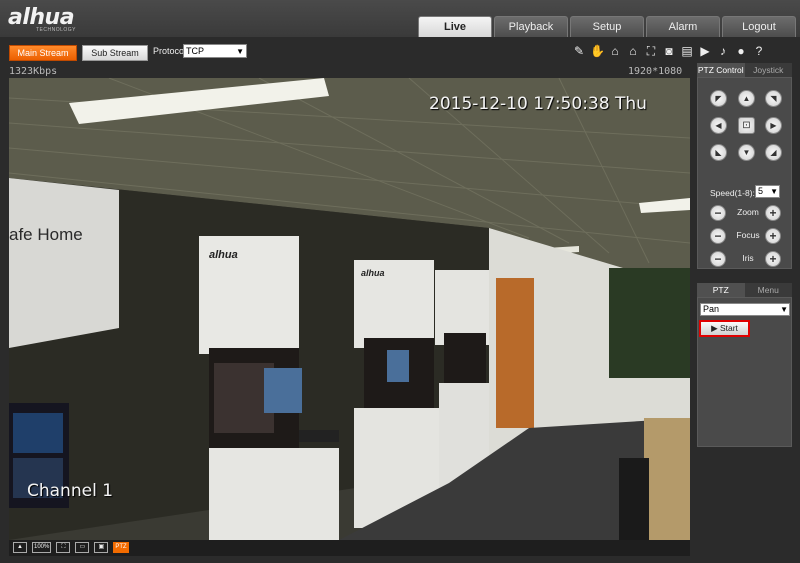  What do you see at coordinates (748, 258) in the screenshot?
I see `iris-label: Iris` at bounding box center [748, 258].